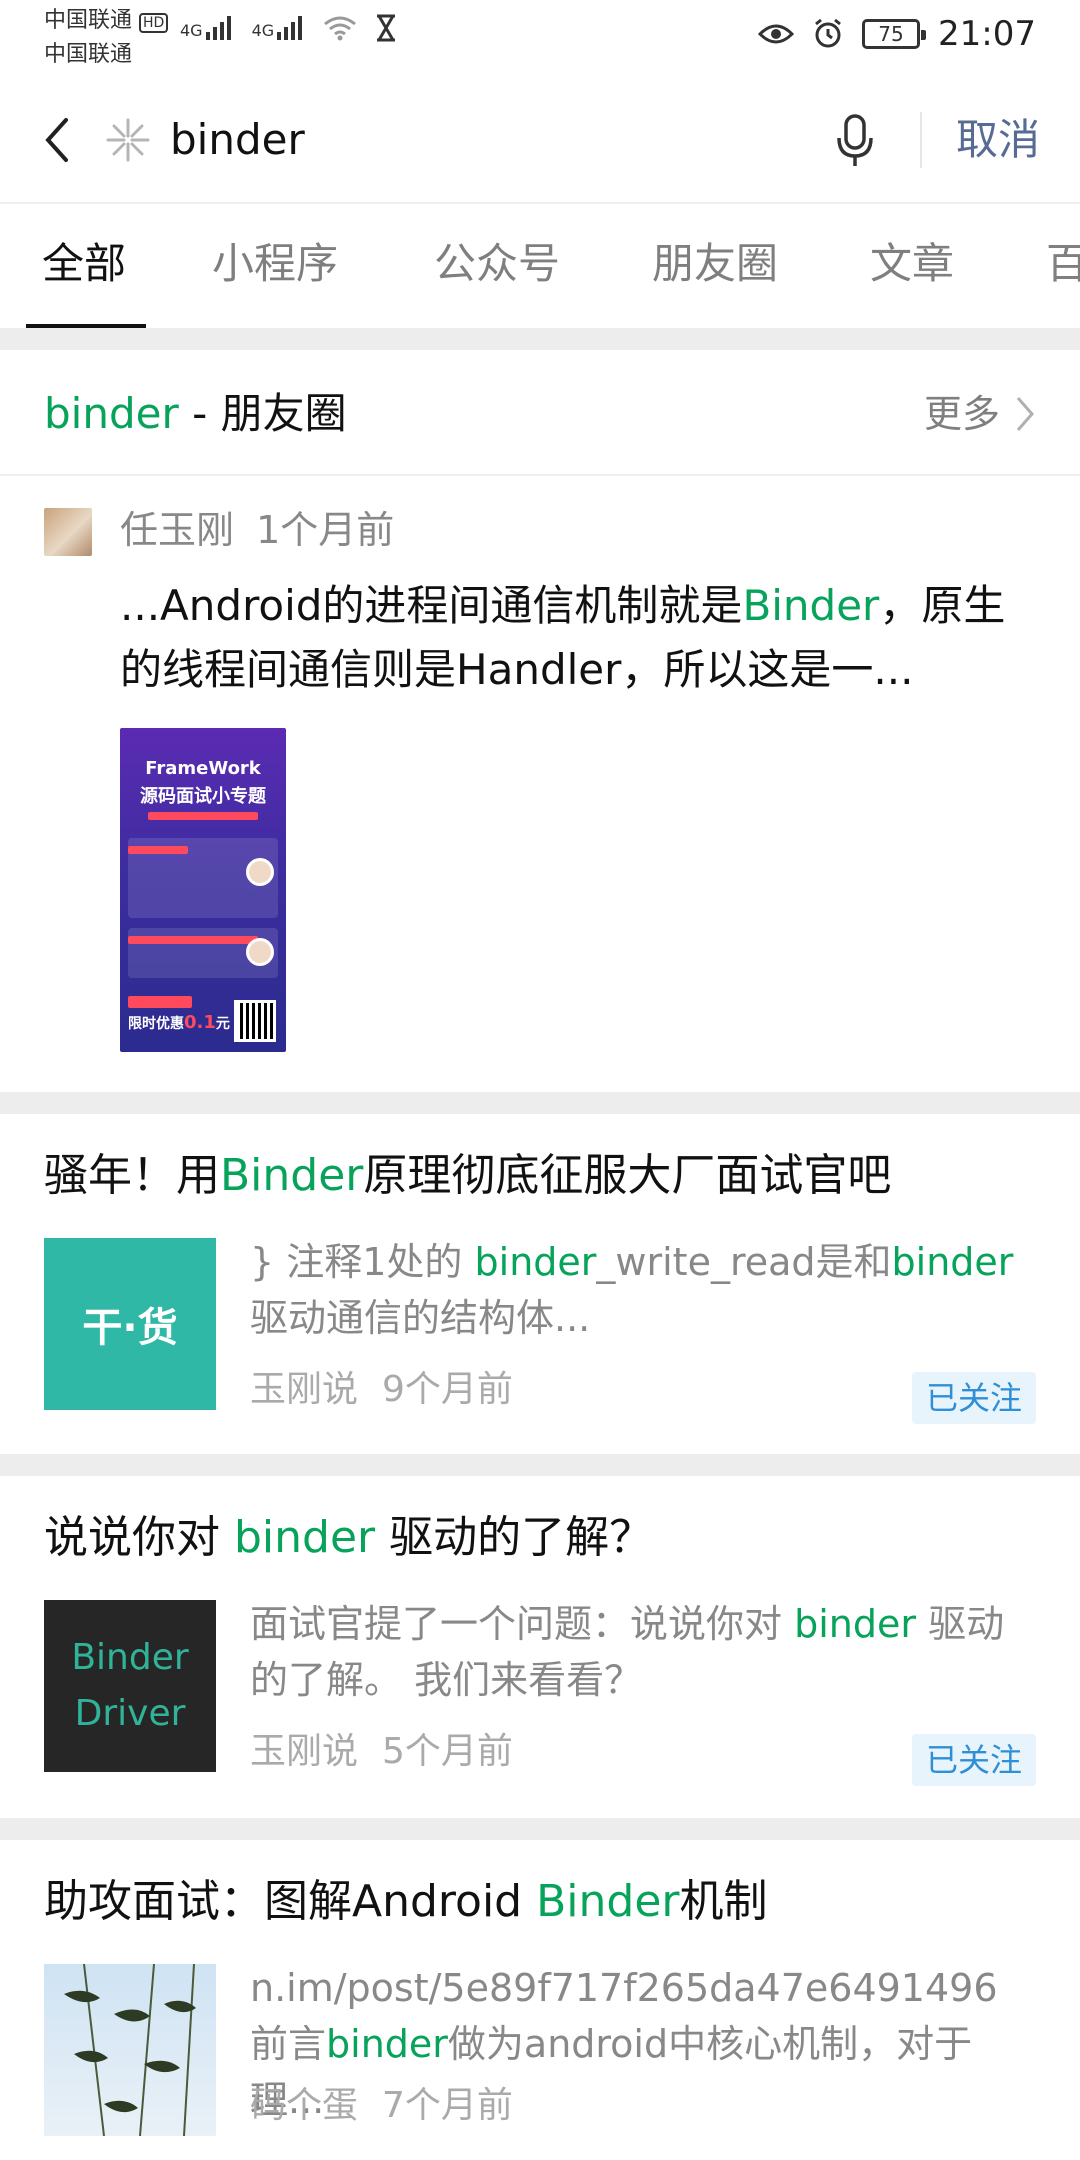 The image size is (1080, 2160). Describe the element at coordinates (279, 28) in the screenshot. I see `signal-icon-2: 4G` at that location.